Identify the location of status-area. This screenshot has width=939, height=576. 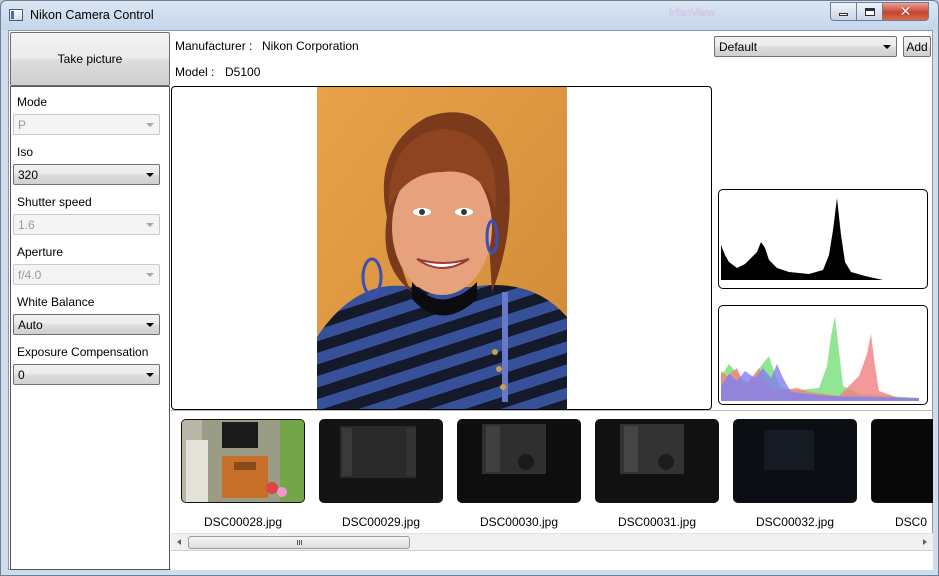
(552, 560).